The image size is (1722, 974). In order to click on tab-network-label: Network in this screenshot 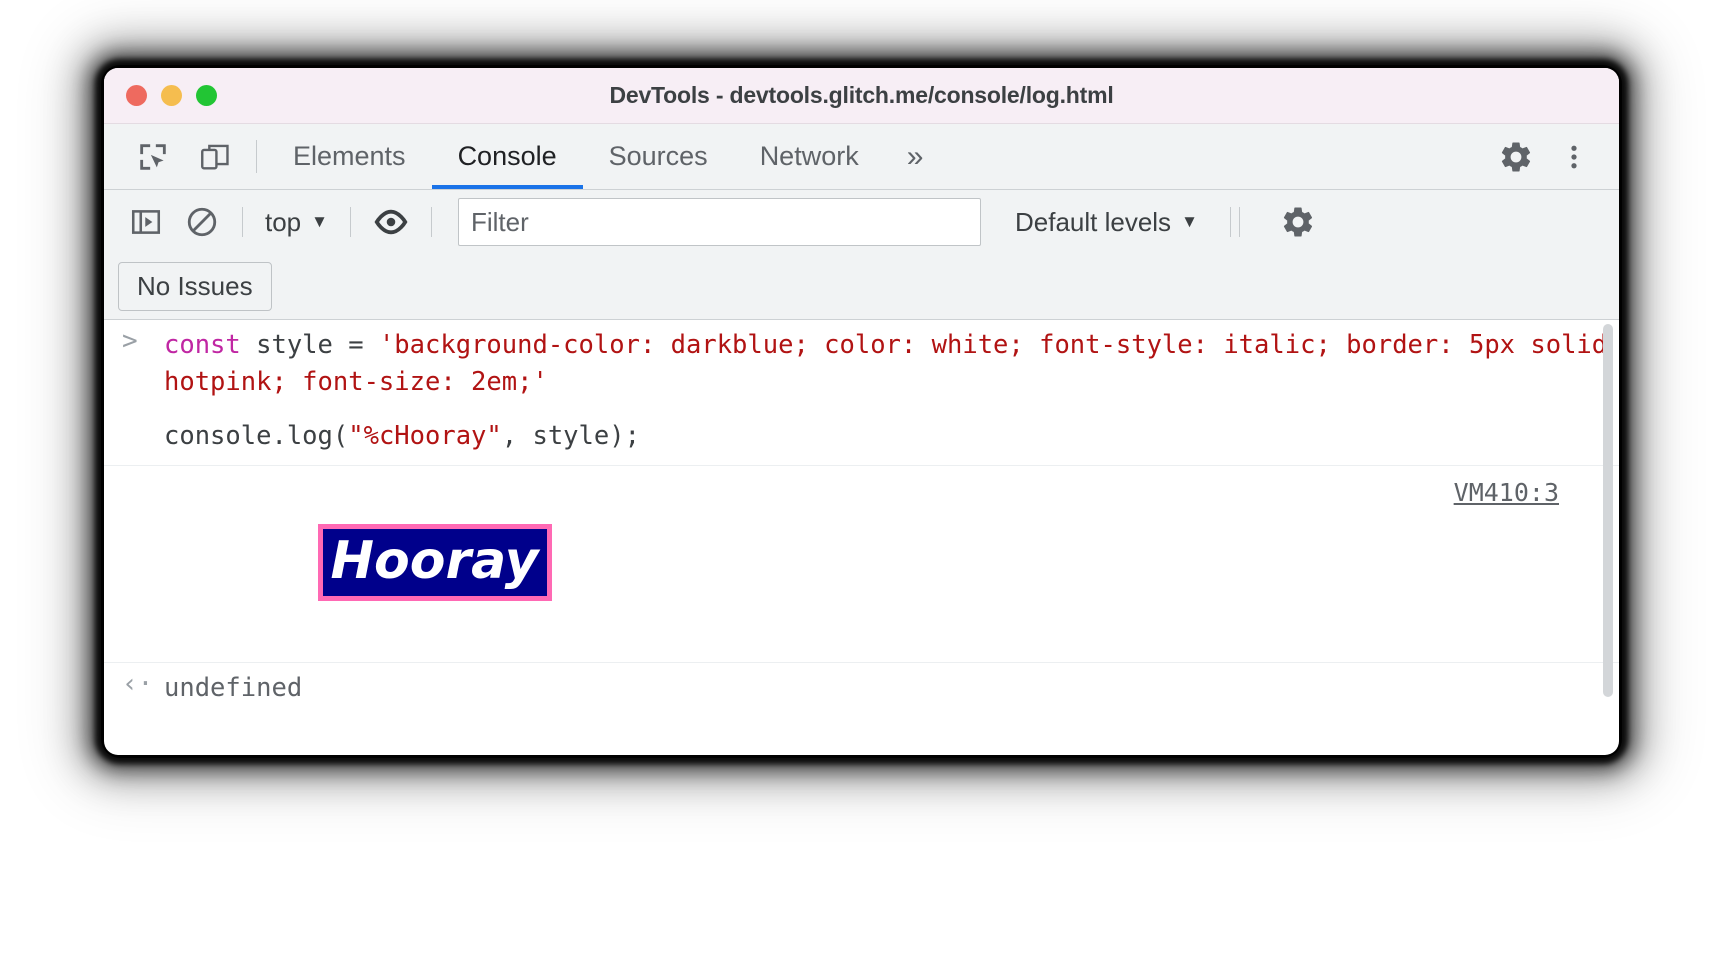, I will do `click(809, 156)`.